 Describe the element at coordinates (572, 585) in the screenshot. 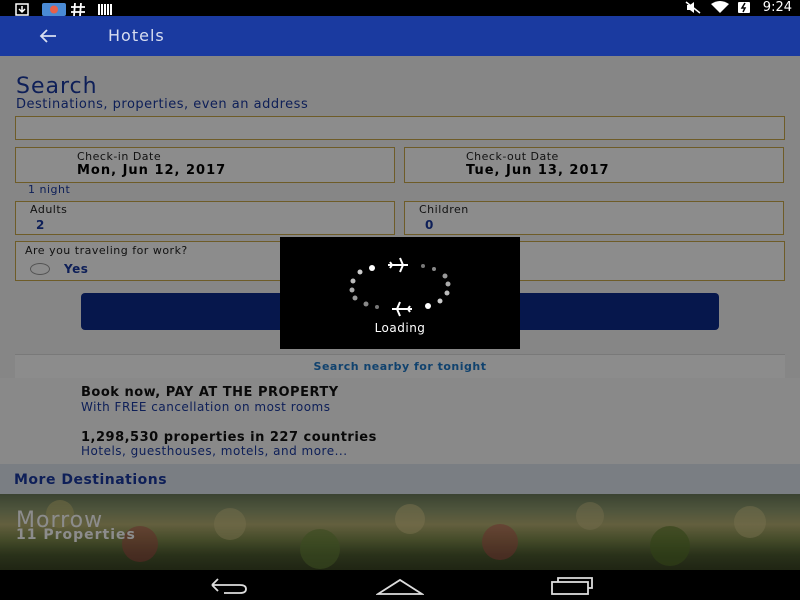

I see `recents-nav-icon` at that location.